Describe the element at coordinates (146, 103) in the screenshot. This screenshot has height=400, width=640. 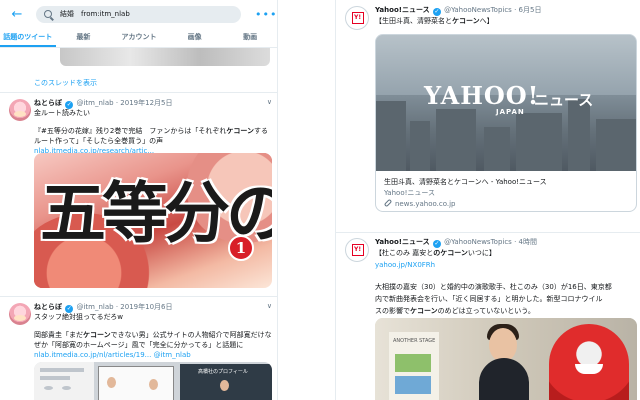
I see `tweet-date: 2019年12月5日` at that location.